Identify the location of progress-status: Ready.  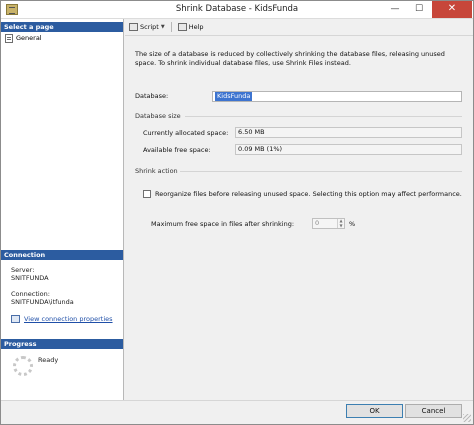
(48, 360).